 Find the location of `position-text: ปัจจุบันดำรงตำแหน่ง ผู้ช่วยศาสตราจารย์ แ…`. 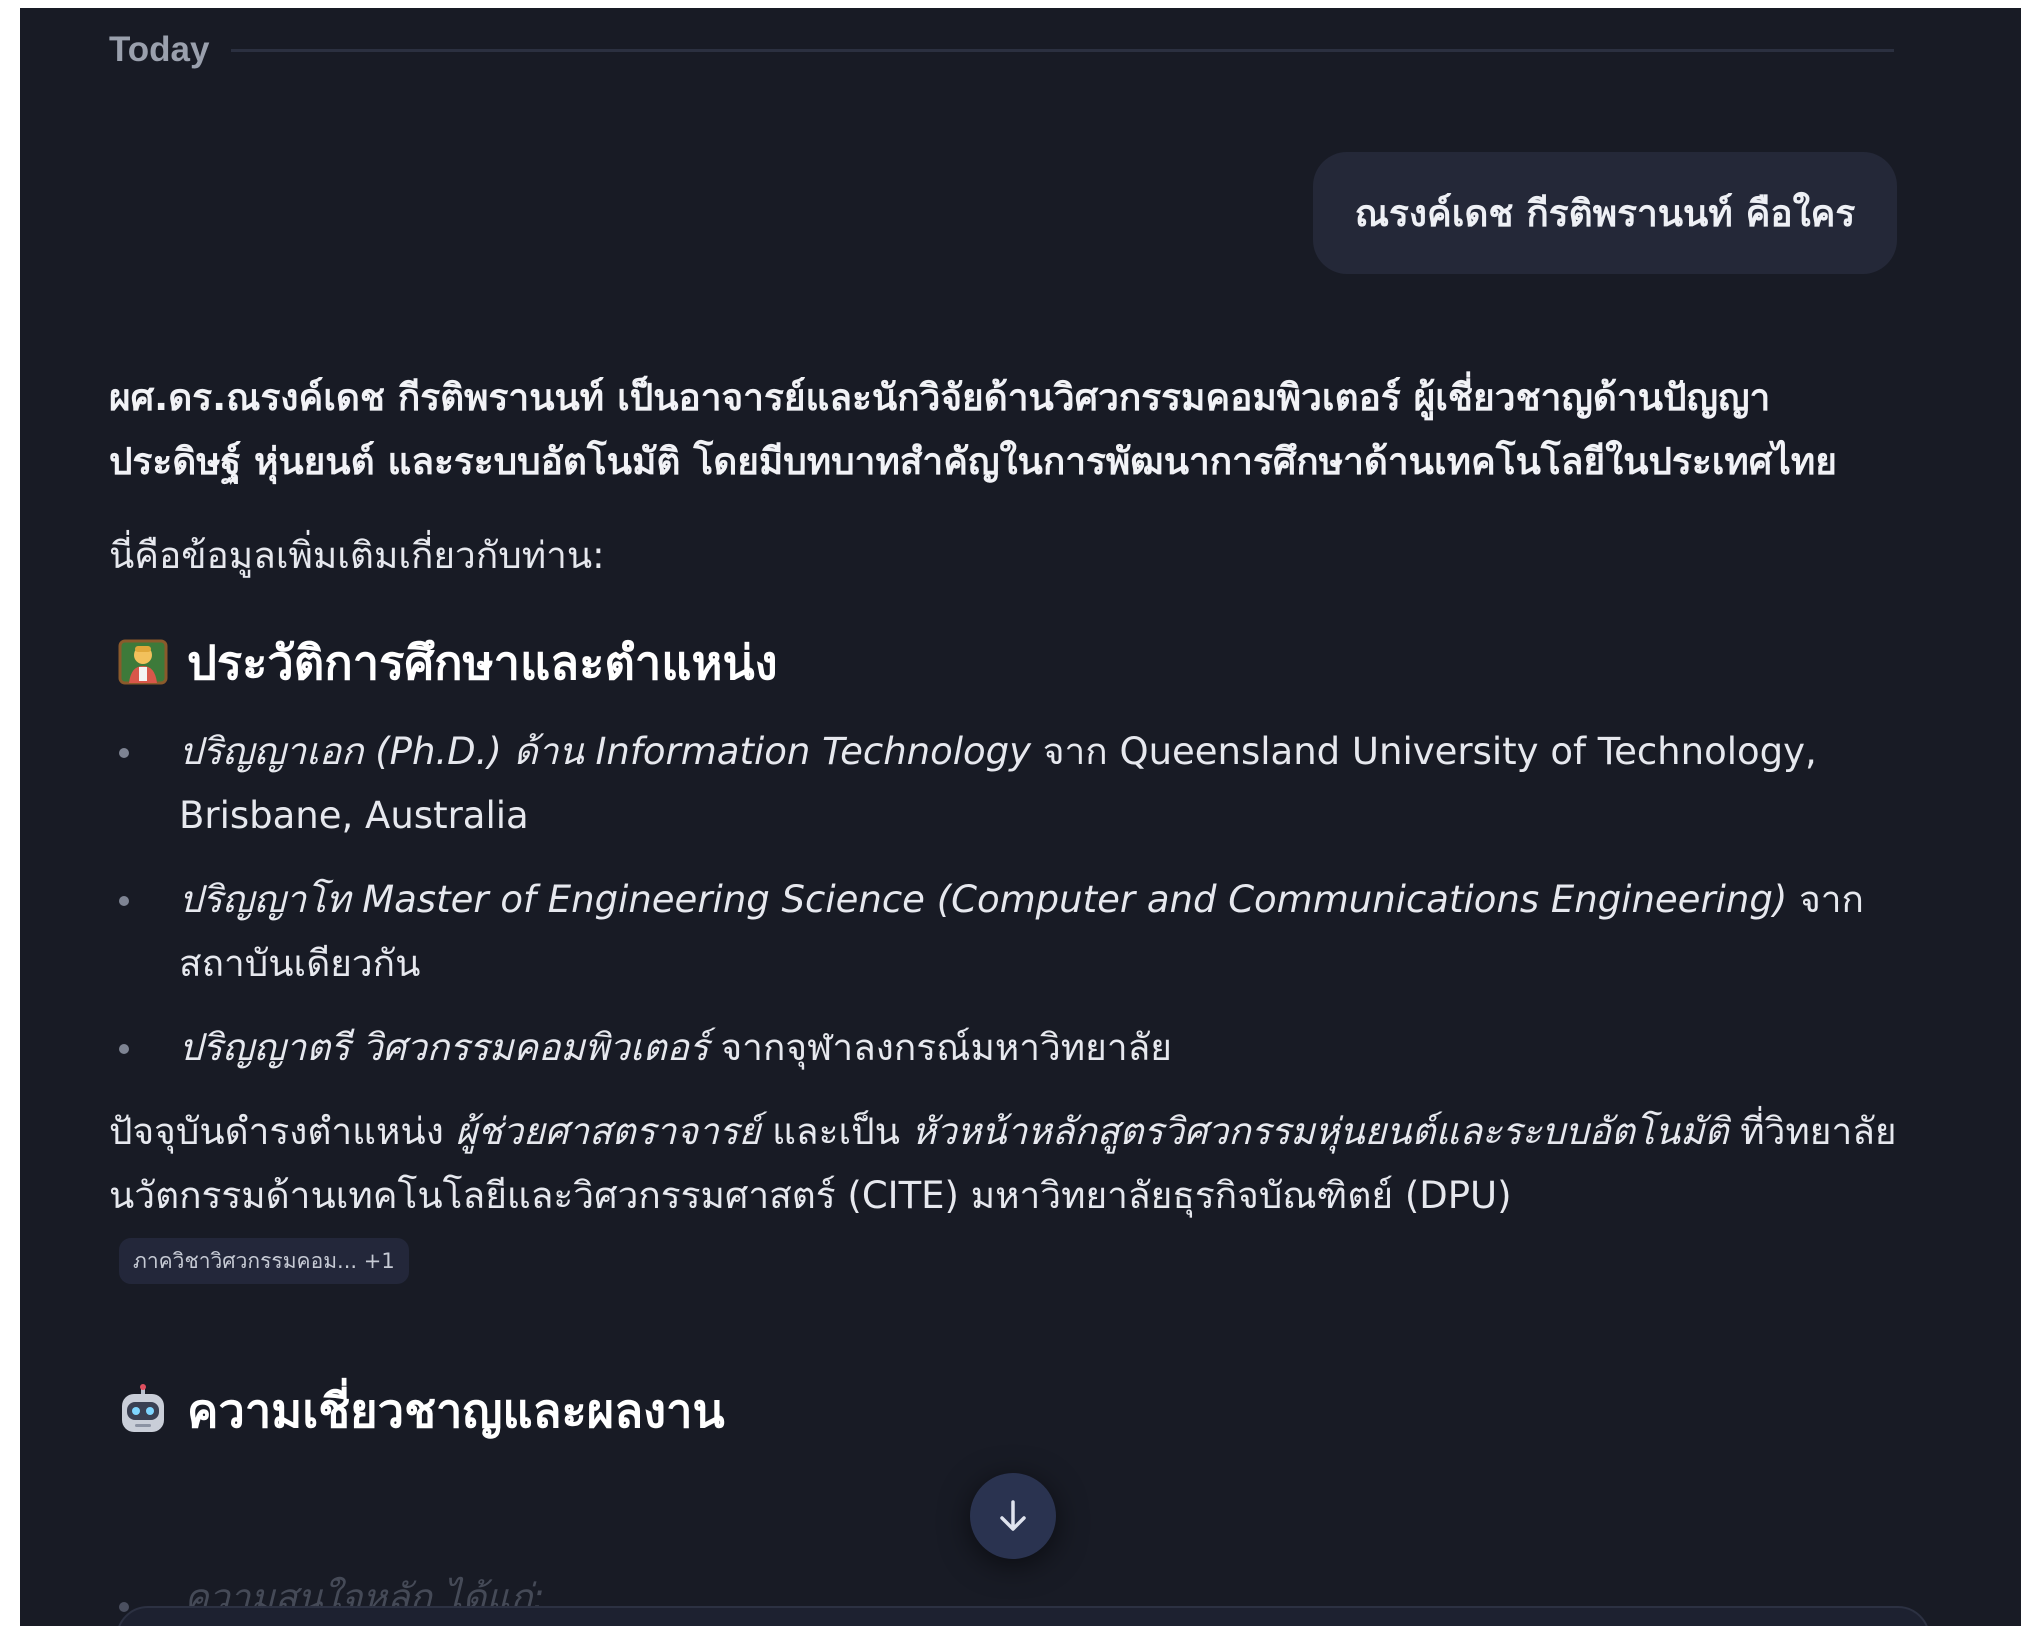

position-text: ปัจจุบันดำรงตำแหน่ง ผู้ช่วยศาสตราจารย์ แ… is located at coordinates (1004, 1164).